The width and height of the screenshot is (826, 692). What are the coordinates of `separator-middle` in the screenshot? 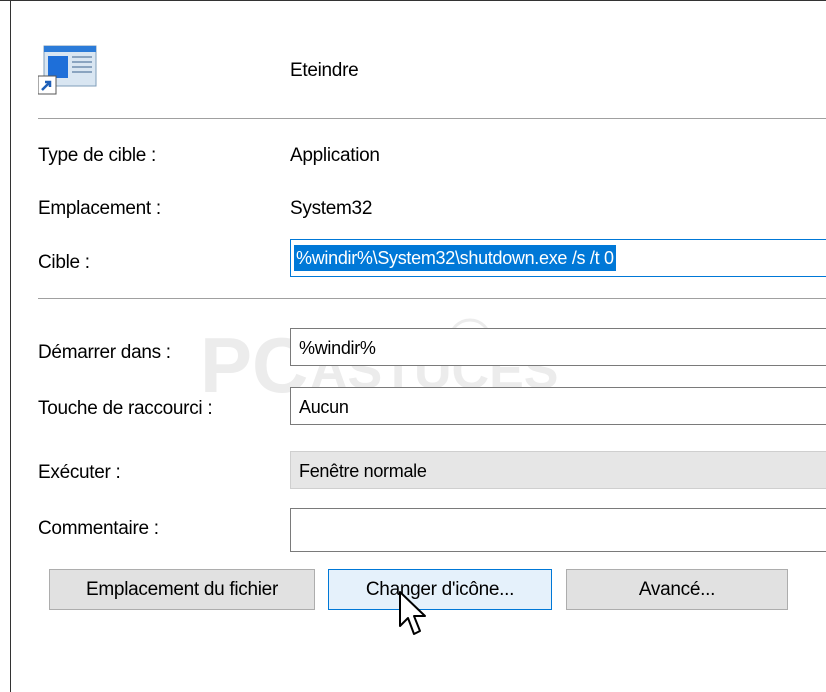 It's located at (432, 298).